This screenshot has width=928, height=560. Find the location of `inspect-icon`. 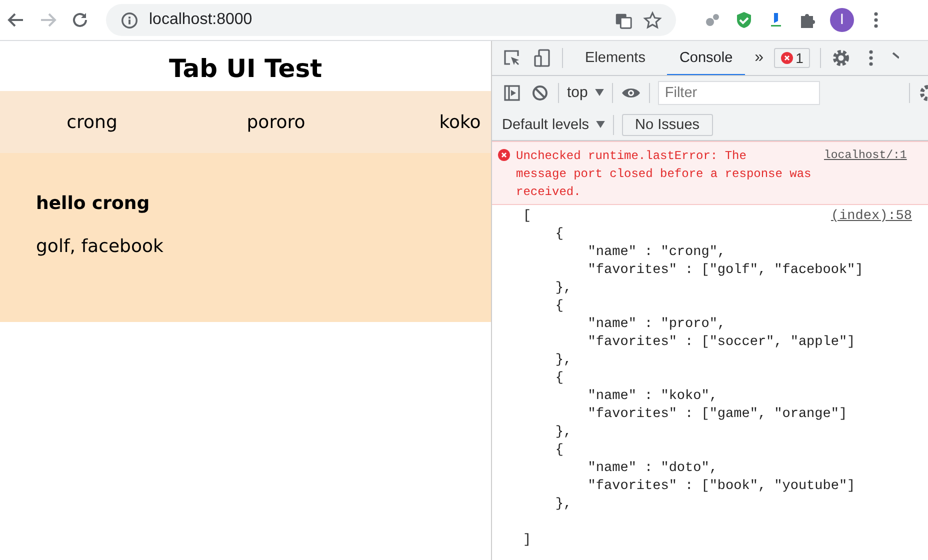

inspect-icon is located at coordinates (512, 58).